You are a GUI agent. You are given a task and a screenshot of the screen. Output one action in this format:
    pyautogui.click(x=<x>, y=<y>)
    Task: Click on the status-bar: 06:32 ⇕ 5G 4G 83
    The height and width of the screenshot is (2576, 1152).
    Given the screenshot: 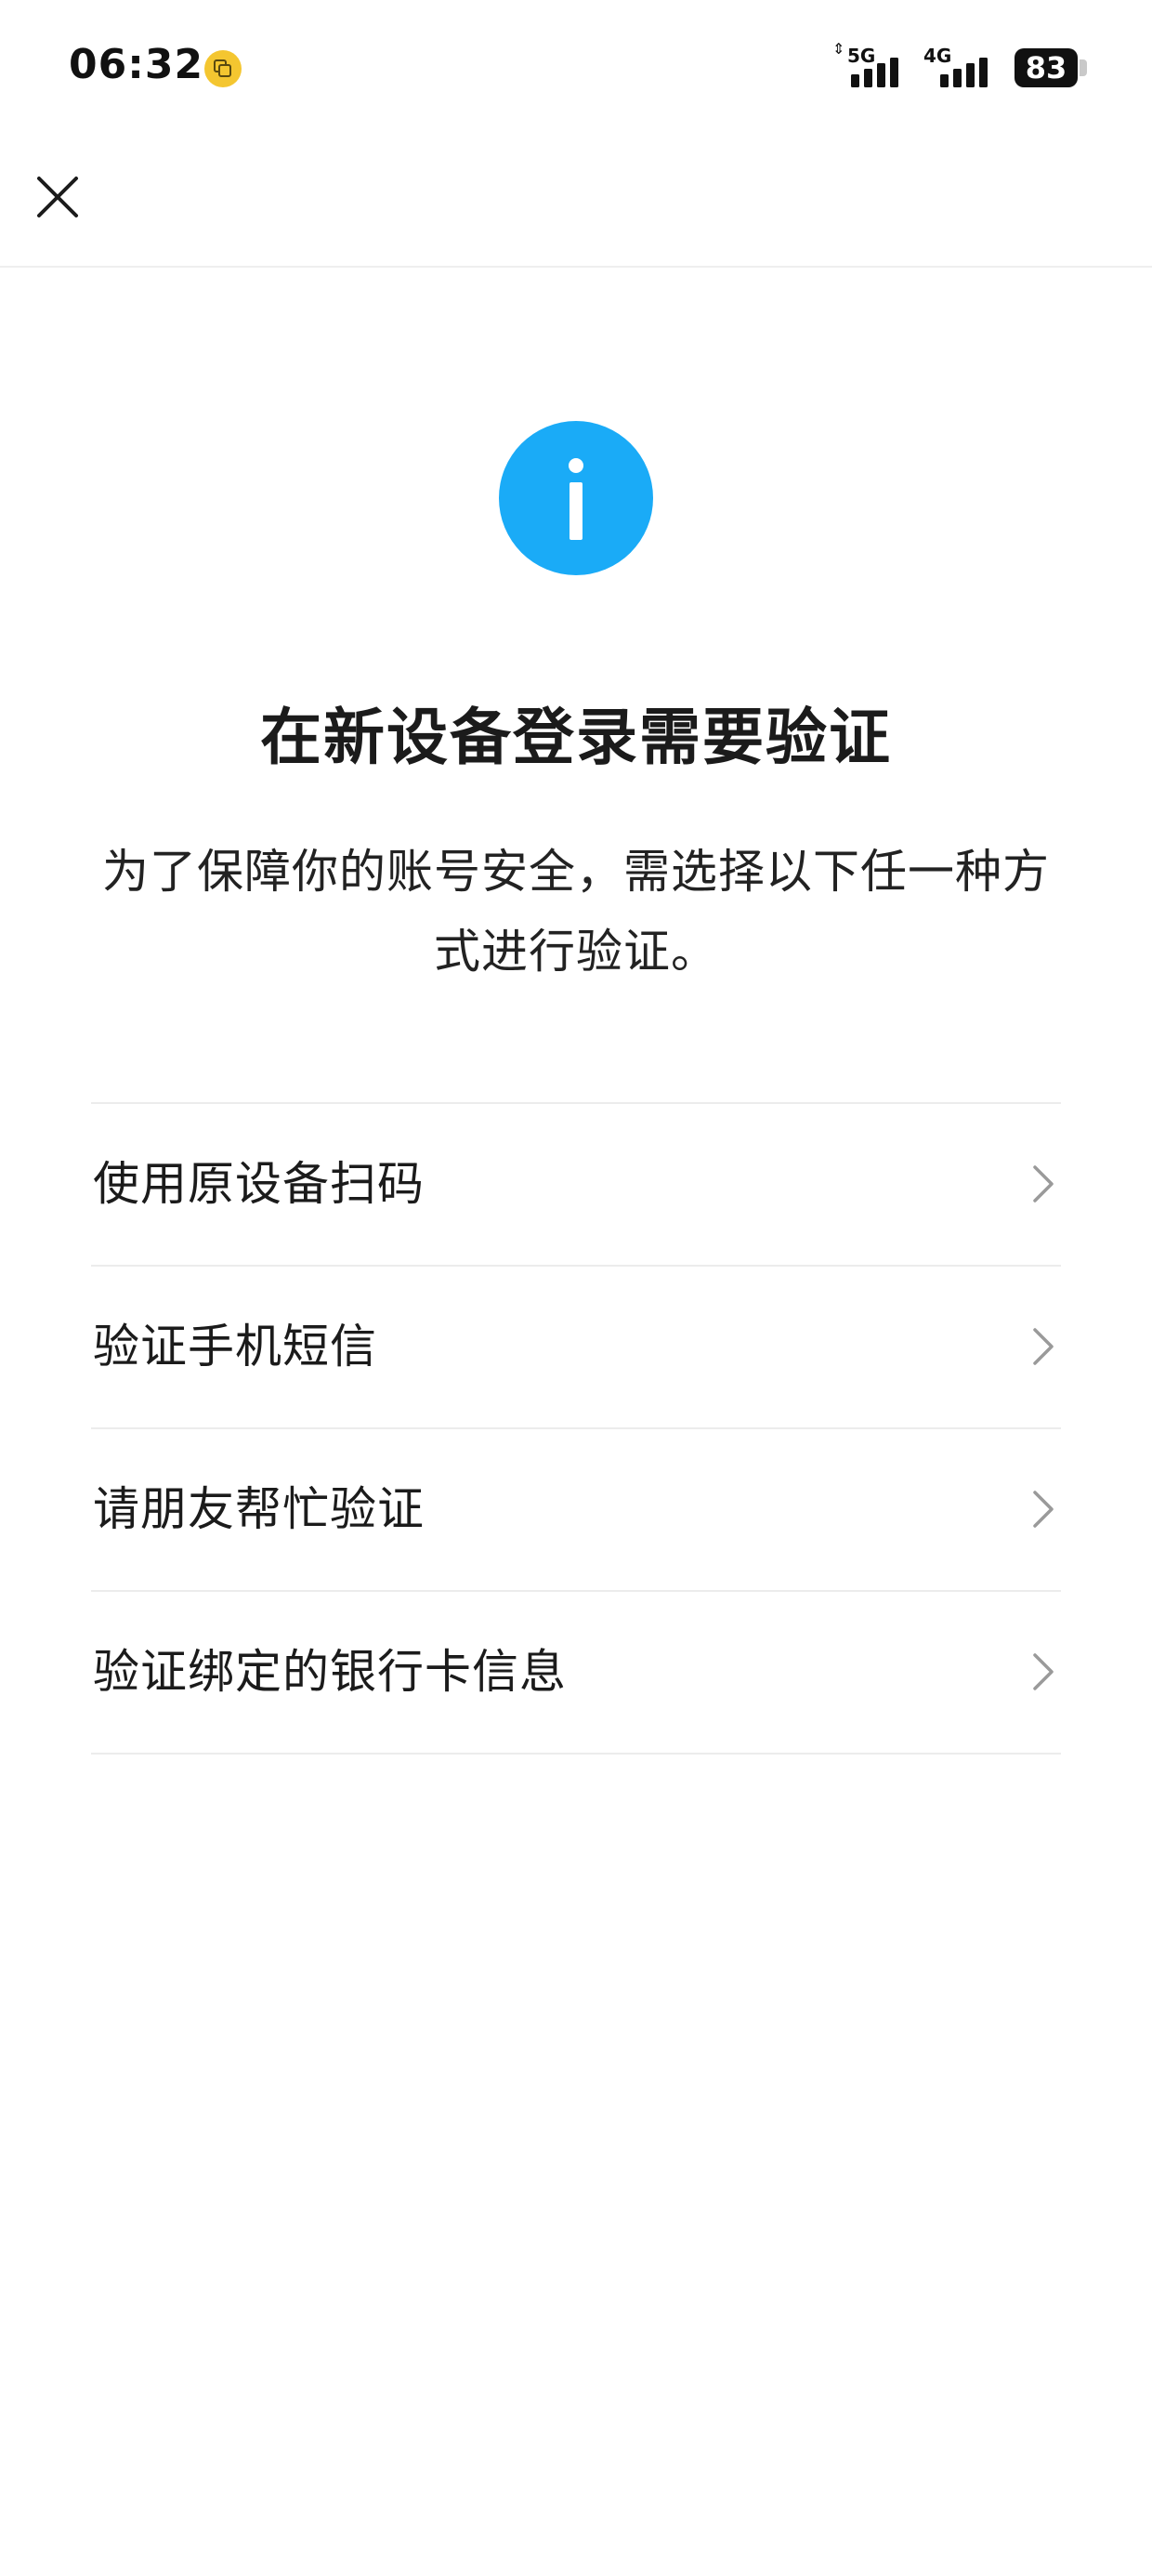 What is the action you would take?
    pyautogui.click(x=576, y=69)
    